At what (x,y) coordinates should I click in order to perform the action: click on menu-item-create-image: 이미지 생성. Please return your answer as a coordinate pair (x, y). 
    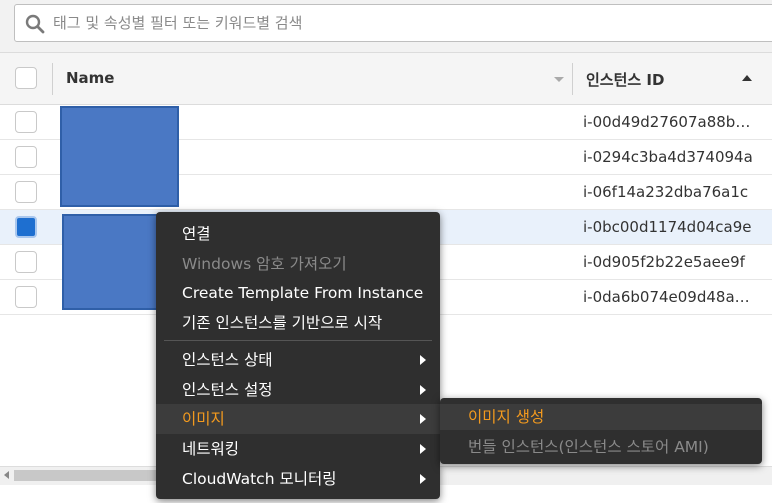
    Looking at the image, I should click on (601, 417).